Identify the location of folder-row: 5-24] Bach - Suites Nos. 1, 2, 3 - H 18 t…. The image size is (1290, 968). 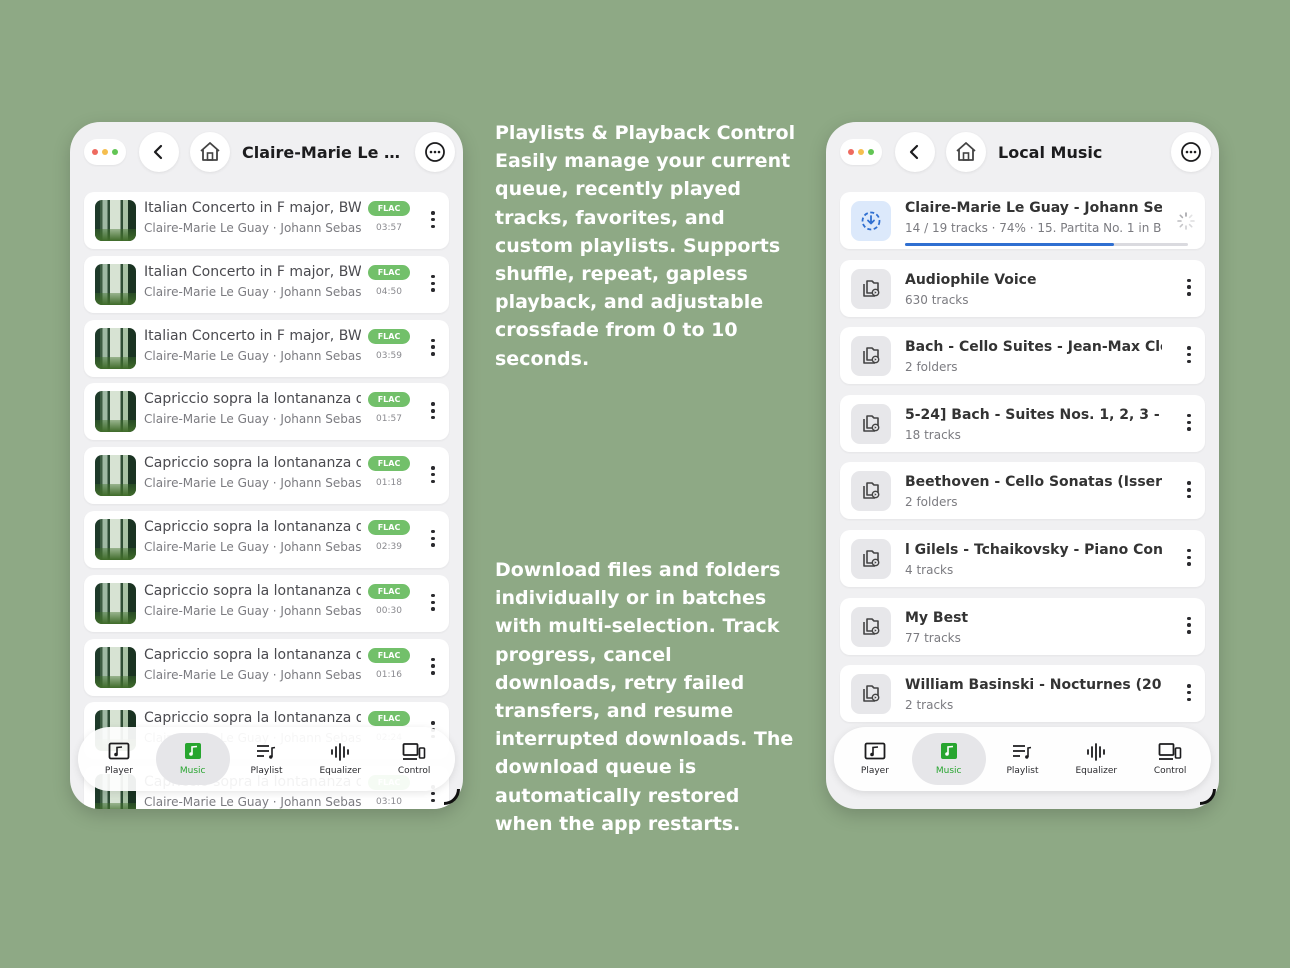
(1022, 423).